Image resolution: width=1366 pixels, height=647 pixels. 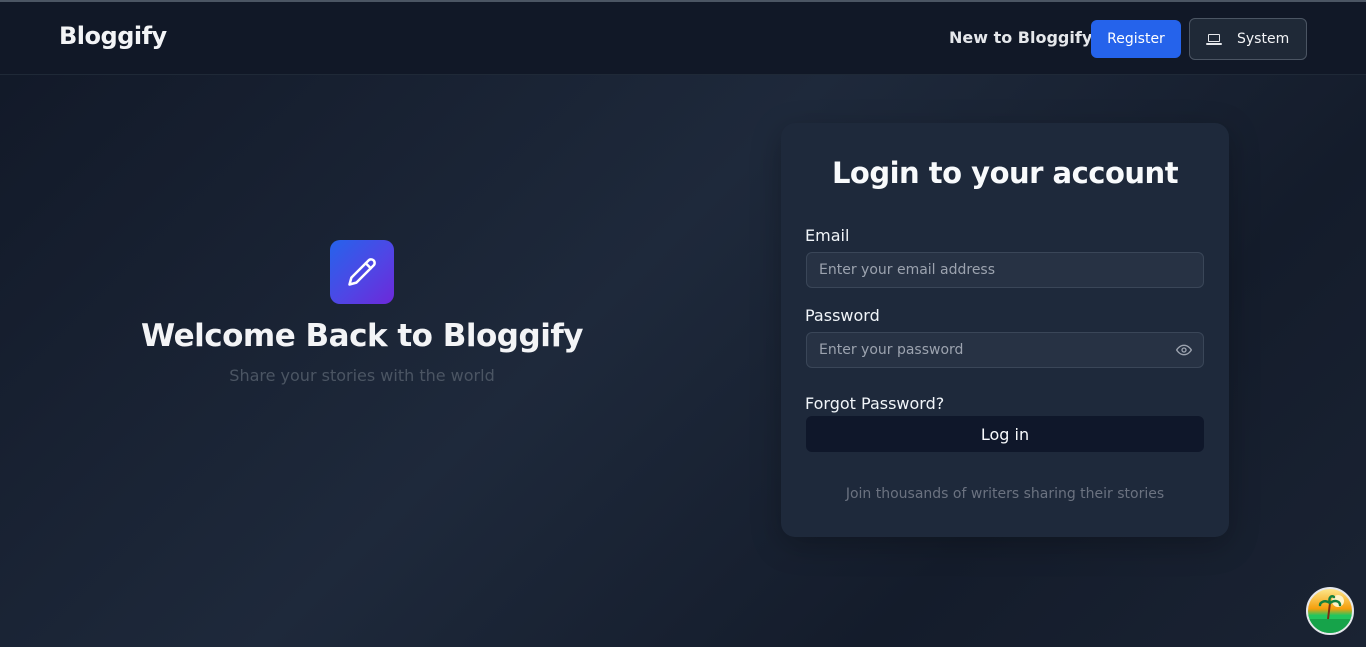 I want to click on eye-icon, so click(x=1184, y=350).